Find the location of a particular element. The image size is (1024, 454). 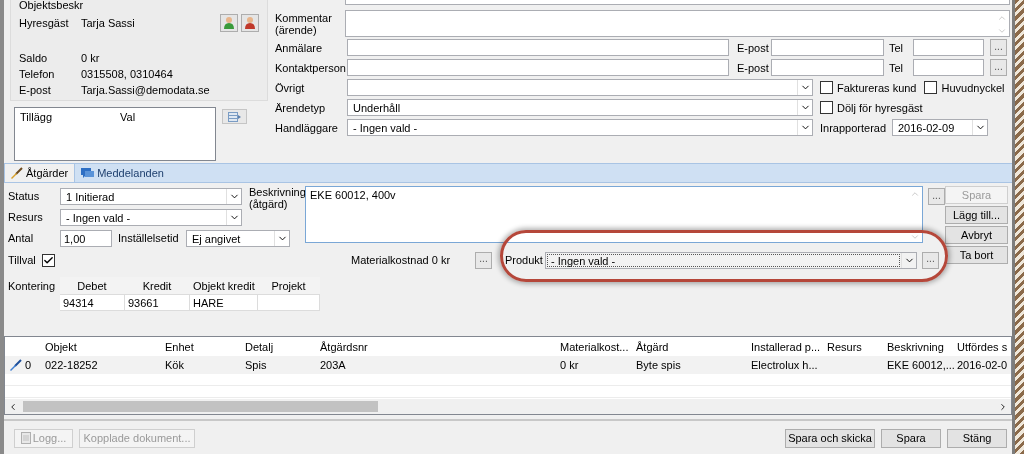

checkbox-label: Faktureras kund is located at coordinates (877, 87).